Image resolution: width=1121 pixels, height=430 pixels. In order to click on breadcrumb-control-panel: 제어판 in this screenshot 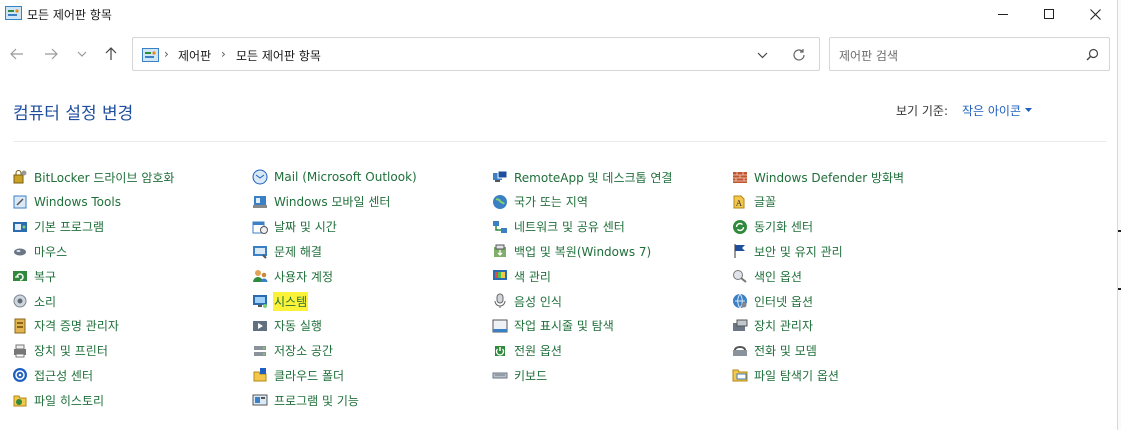, I will do `click(194, 55)`.